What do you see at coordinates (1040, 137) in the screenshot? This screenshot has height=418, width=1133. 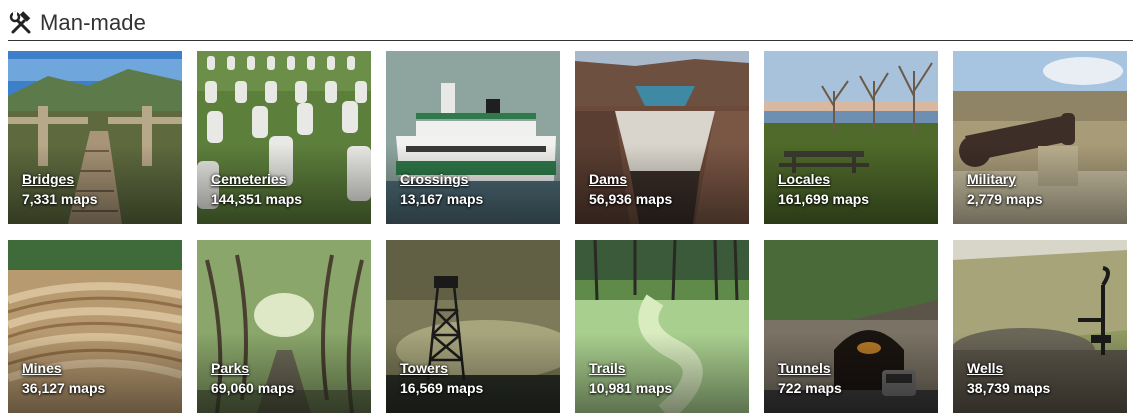 I see `category-tile-military: Military 2,779 maps` at bounding box center [1040, 137].